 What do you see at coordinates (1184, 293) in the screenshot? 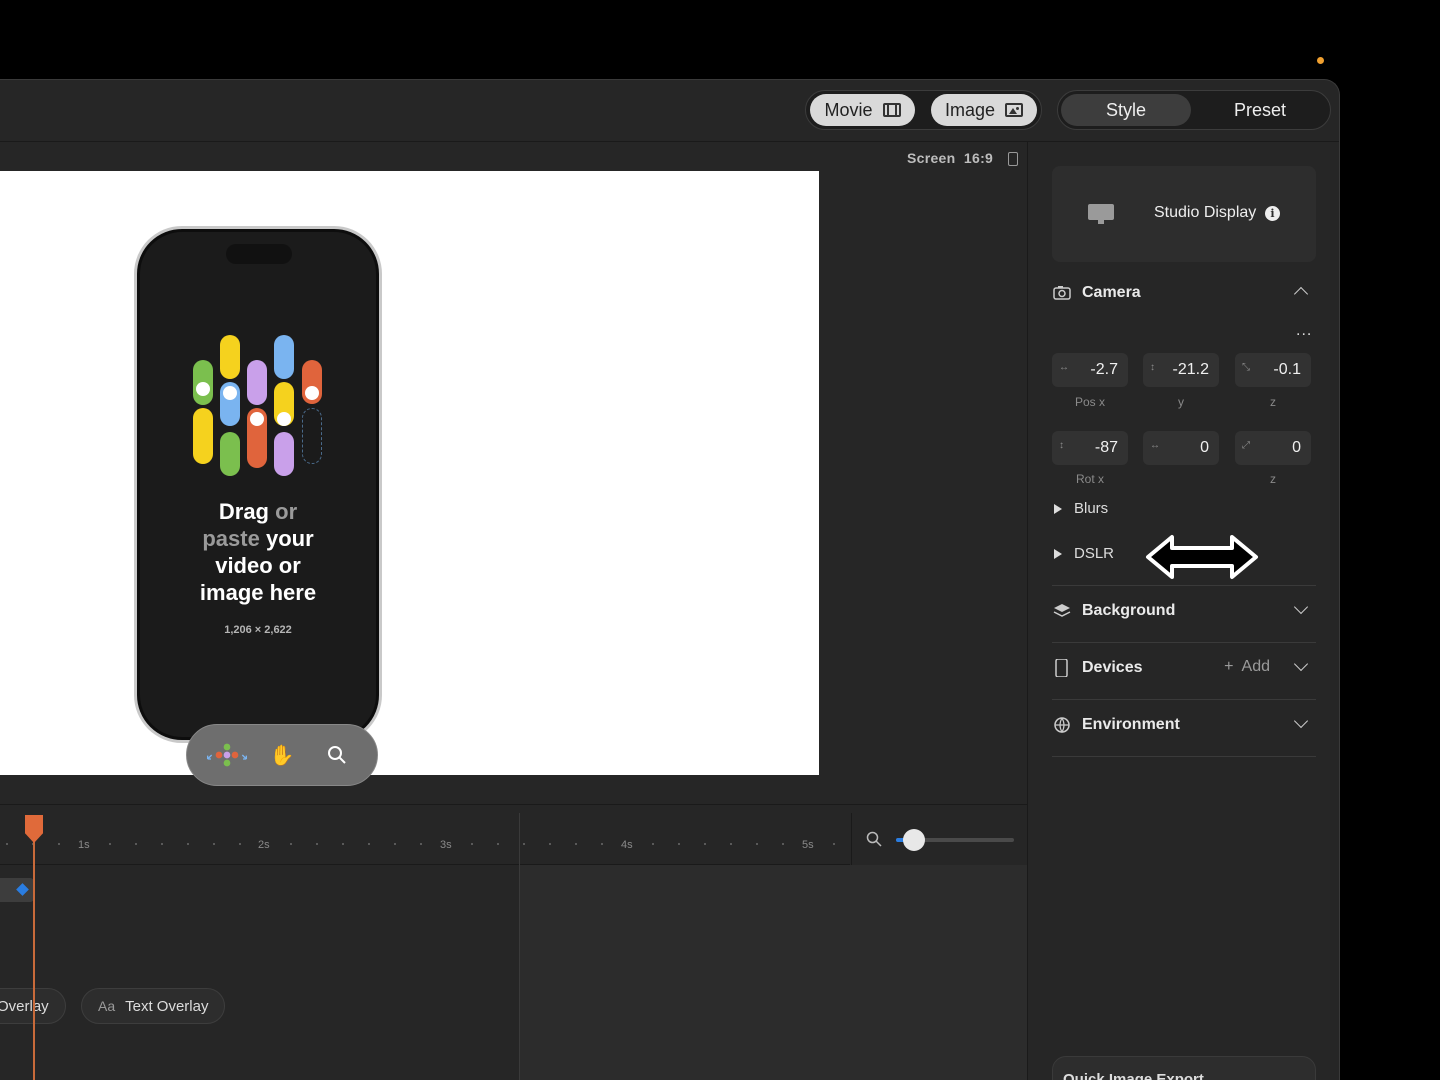
I see `camera-section-header: Camera` at bounding box center [1184, 293].